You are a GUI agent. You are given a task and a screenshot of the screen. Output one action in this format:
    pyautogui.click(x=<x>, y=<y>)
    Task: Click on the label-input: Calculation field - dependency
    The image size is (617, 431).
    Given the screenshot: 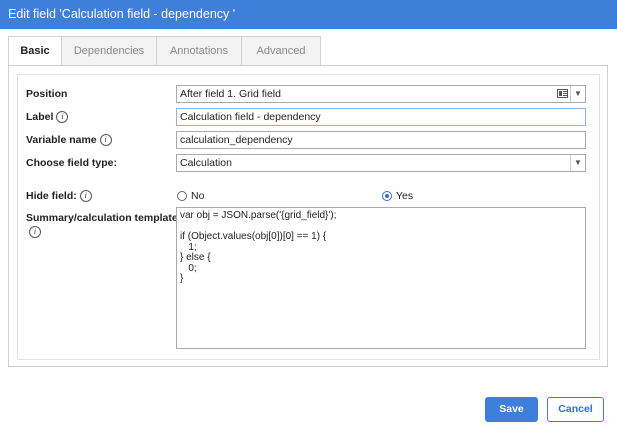 What is the action you would take?
    pyautogui.click(x=381, y=117)
    